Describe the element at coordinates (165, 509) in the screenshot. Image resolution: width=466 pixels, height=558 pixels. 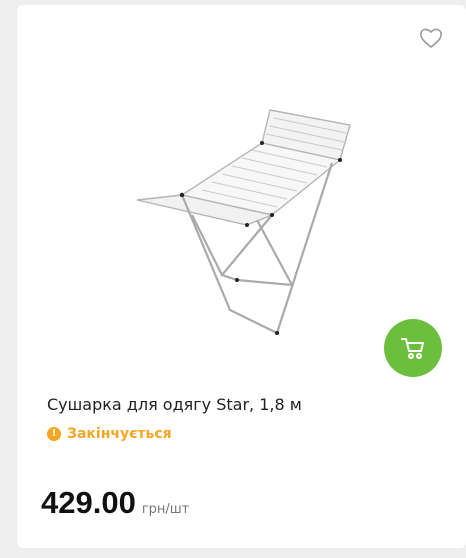
I see `price-unit: грн/шт` at that location.